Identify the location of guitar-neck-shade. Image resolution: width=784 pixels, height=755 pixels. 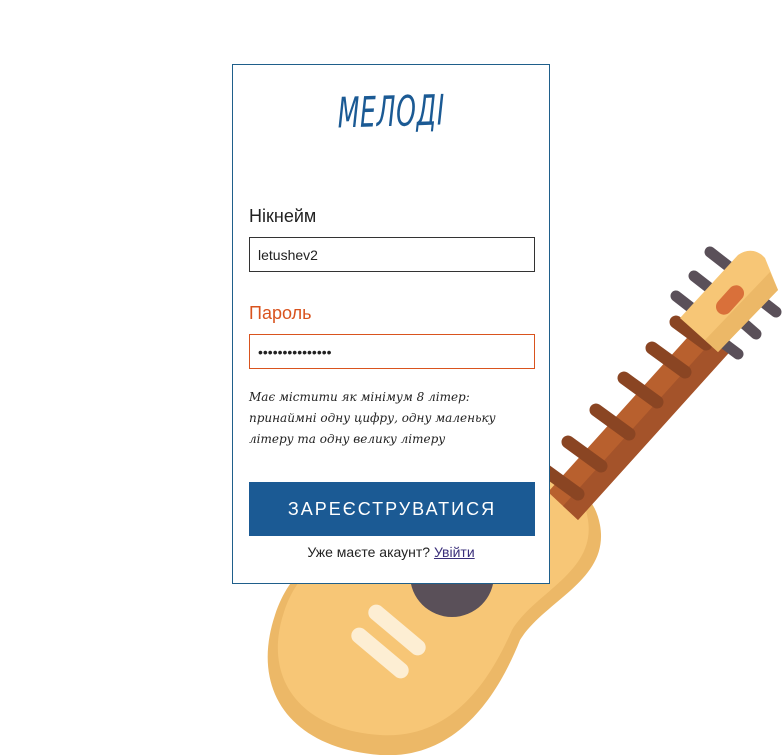
(649, 426).